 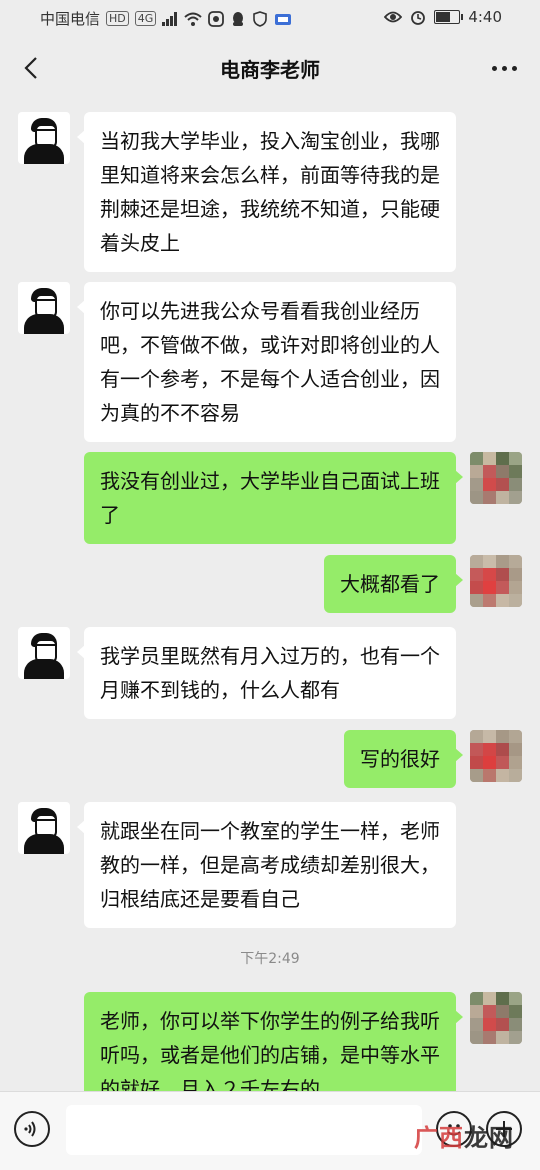 What do you see at coordinates (504, 68) in the screenshot?
I see `more-options-button` at bounding box center [504, 68].